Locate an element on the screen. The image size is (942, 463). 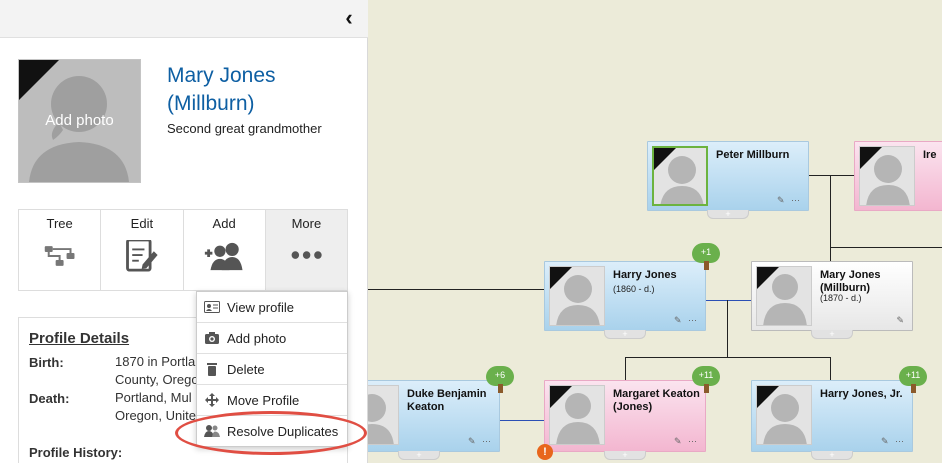
tree-icon is located at coordinates (59, 256).